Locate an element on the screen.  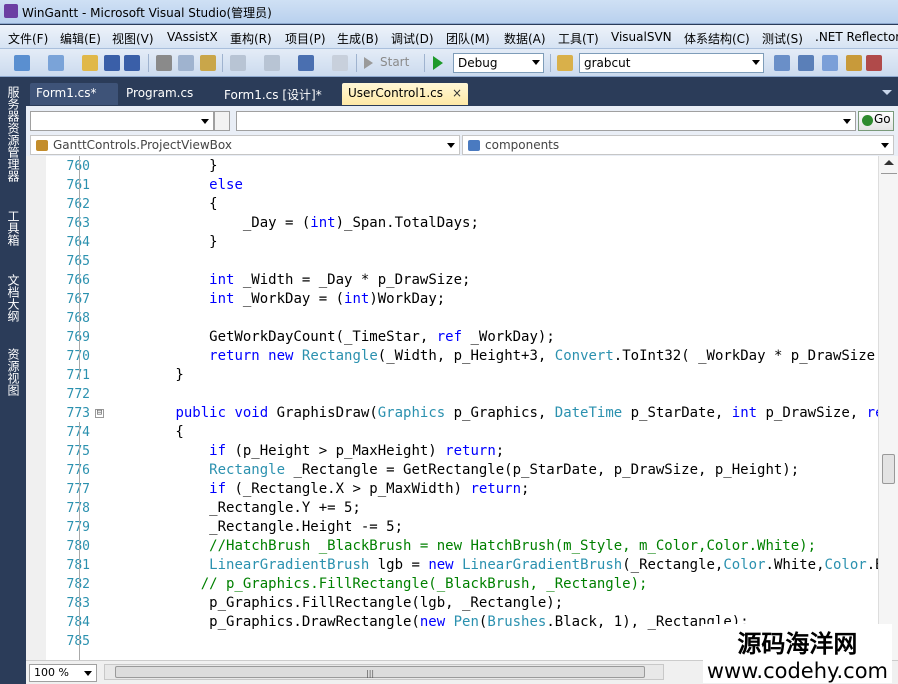
menu-file: 文件(F) is located at coordinates (28, 38).